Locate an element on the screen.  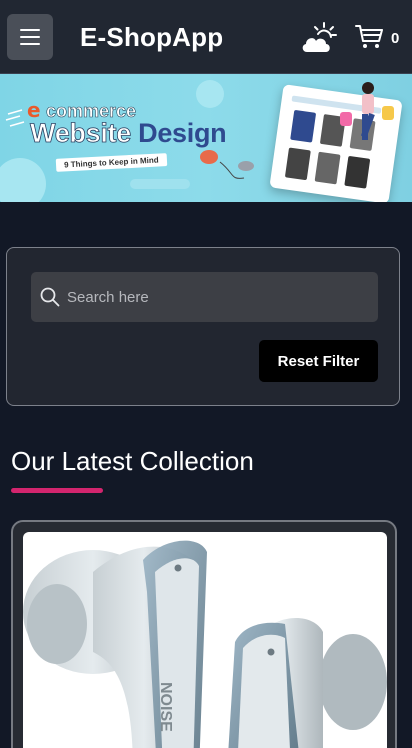
search-box is located at coordinates (204, 297).